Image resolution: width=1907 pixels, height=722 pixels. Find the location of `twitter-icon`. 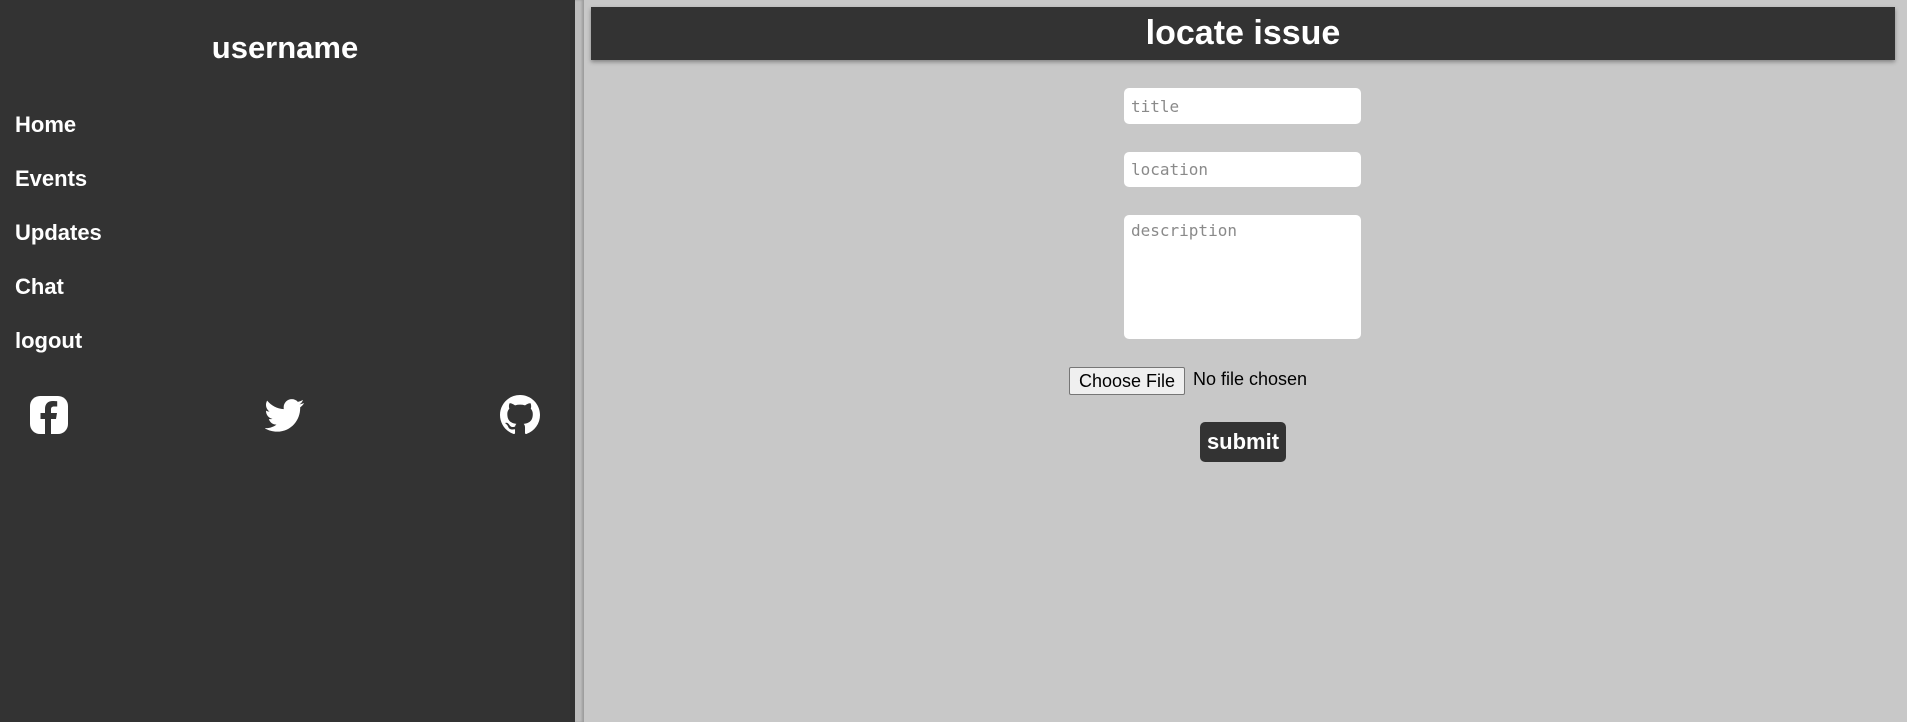

twitter-icon is located at coordinates (285, 415).